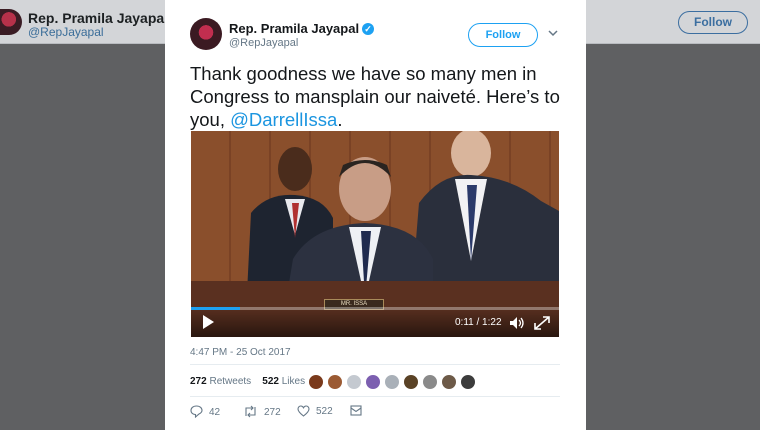 The height and width of the screenshot is (430, 760). Describe the element at coordinates (250, 411) in the screenshot. I see `retweet-icon` at that location.